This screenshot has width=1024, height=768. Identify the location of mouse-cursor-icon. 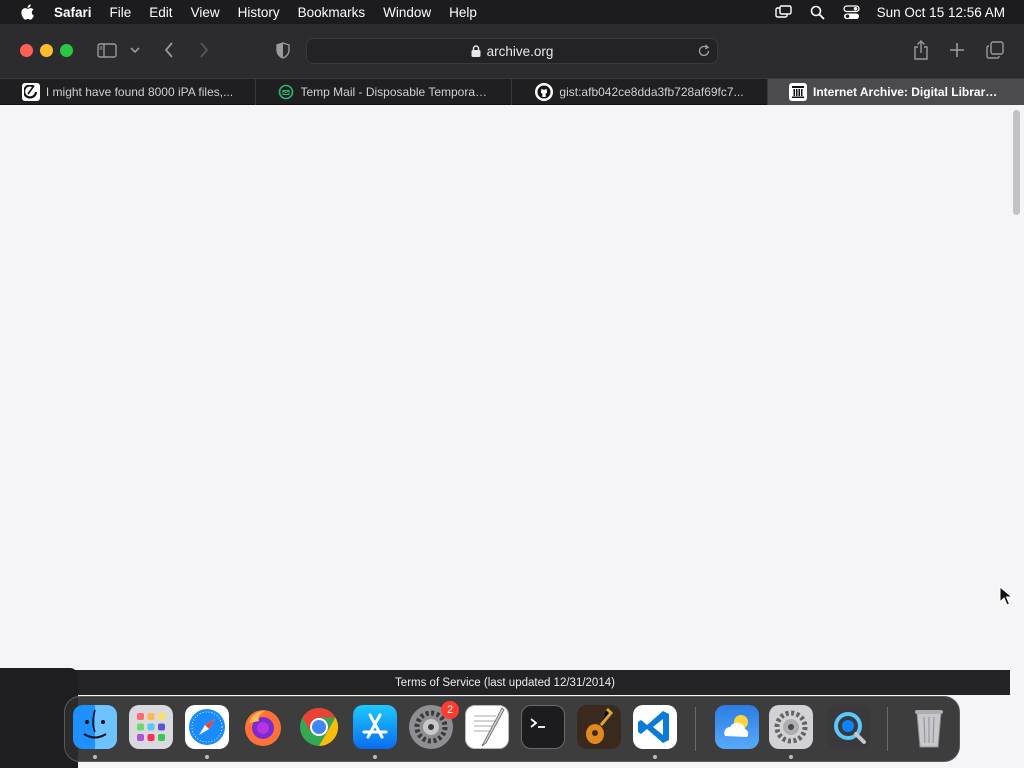
(1006, 596).